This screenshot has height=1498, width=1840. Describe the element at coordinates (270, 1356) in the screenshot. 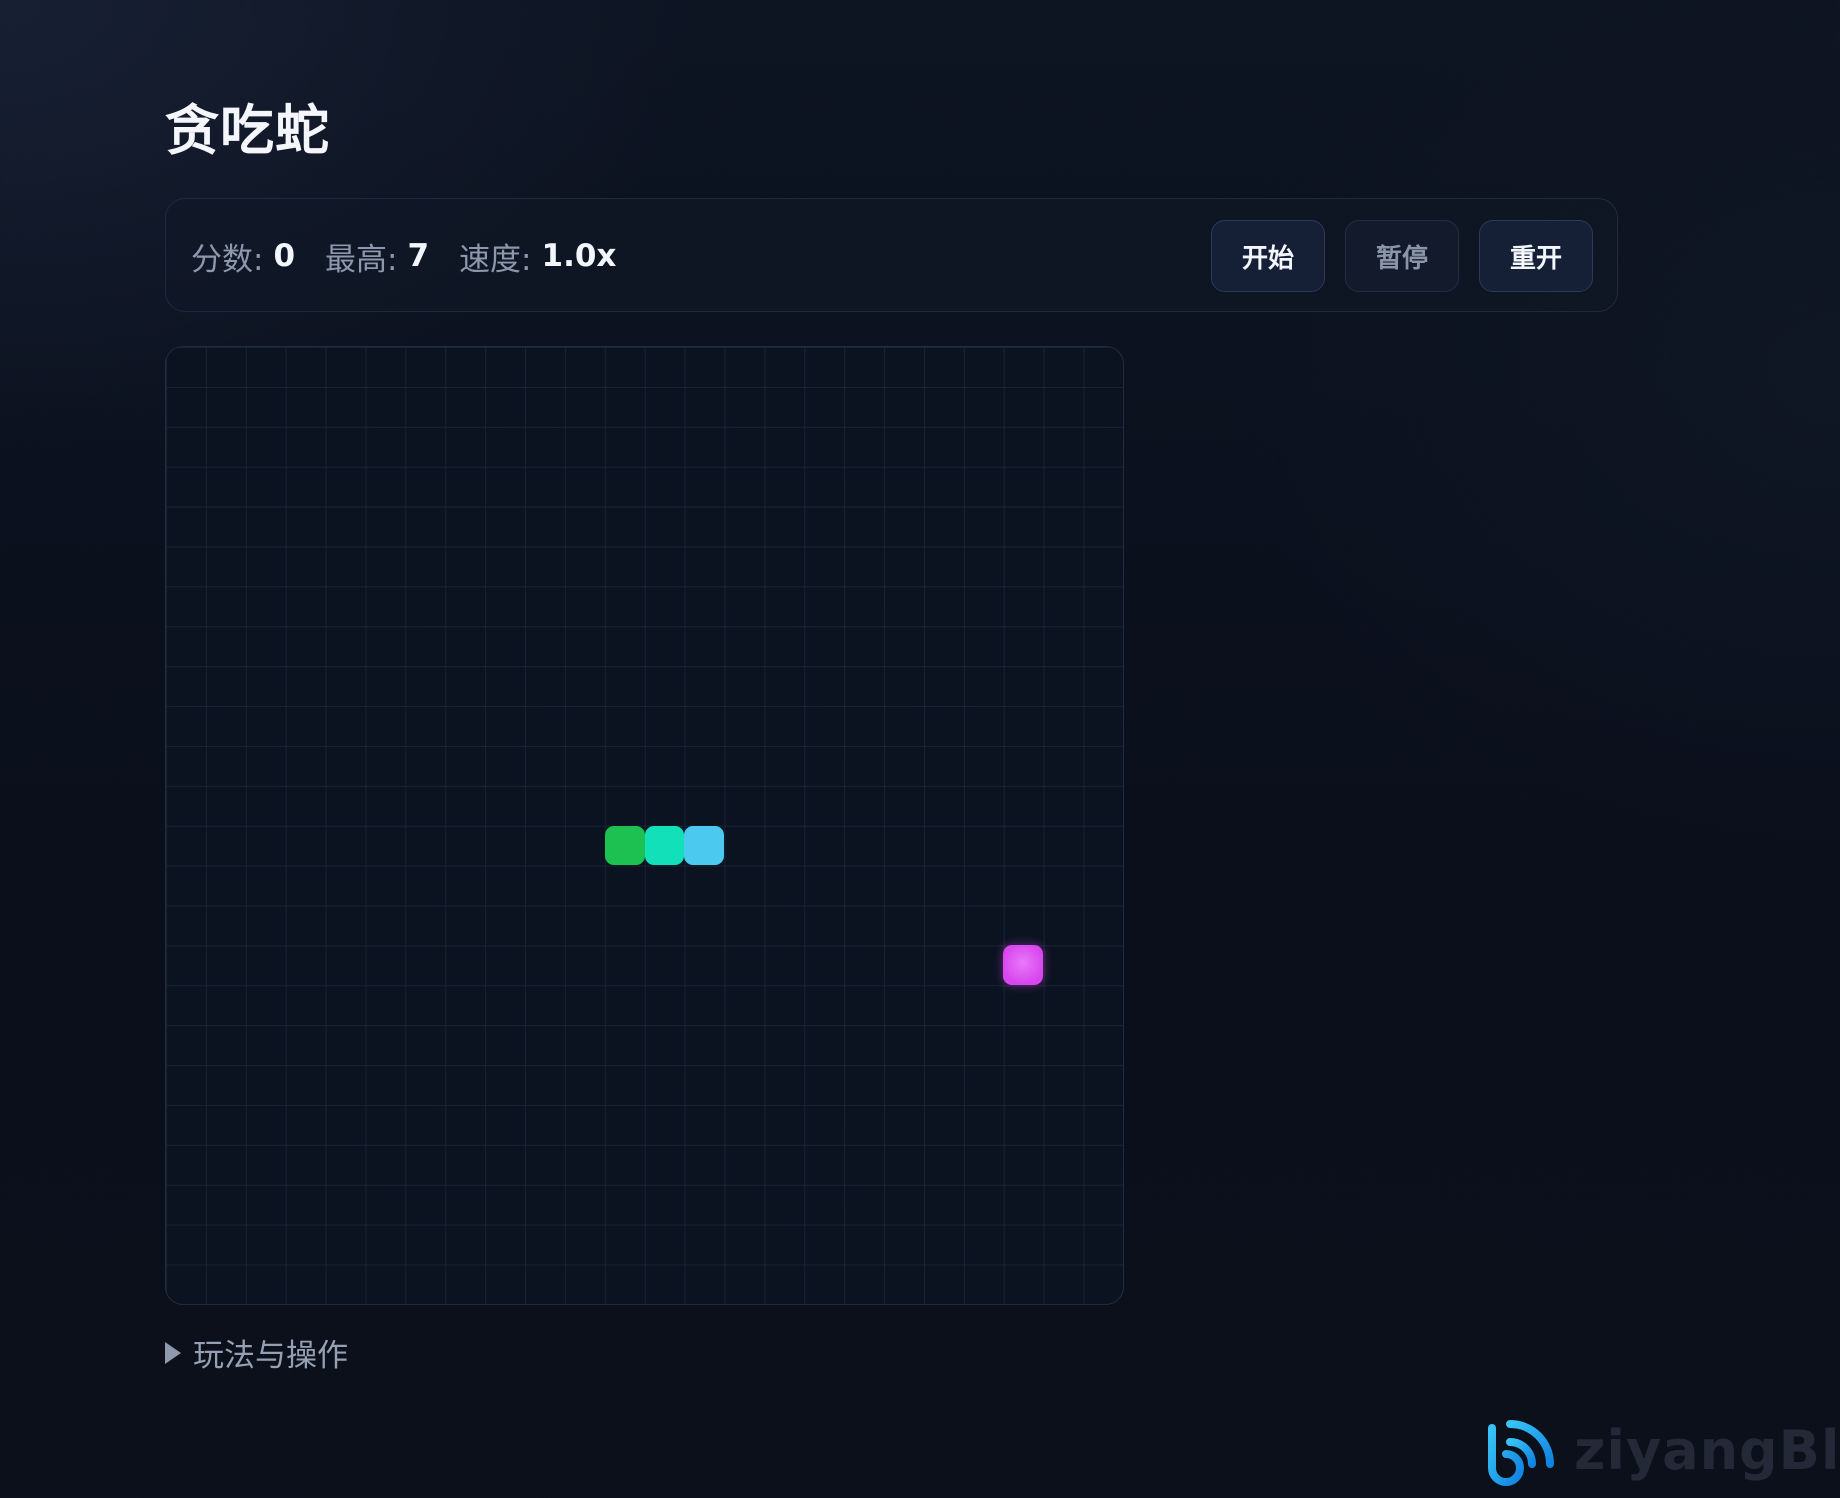

I see `help-label: 玩法与操作` at that location.